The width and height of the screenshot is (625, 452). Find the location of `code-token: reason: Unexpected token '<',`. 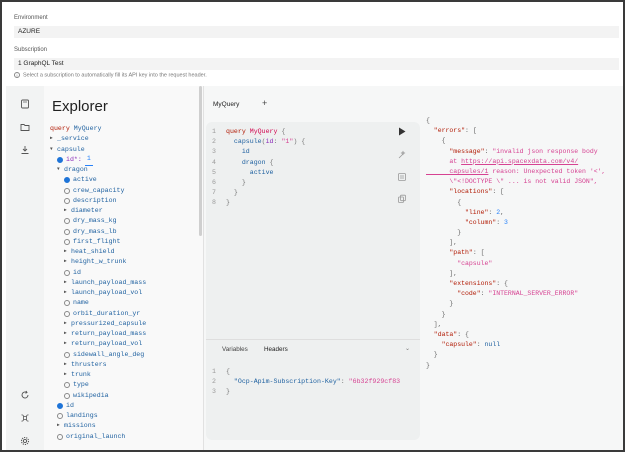

code-token: reason: Unexpected token '<', is located at coordinates (547, 171).